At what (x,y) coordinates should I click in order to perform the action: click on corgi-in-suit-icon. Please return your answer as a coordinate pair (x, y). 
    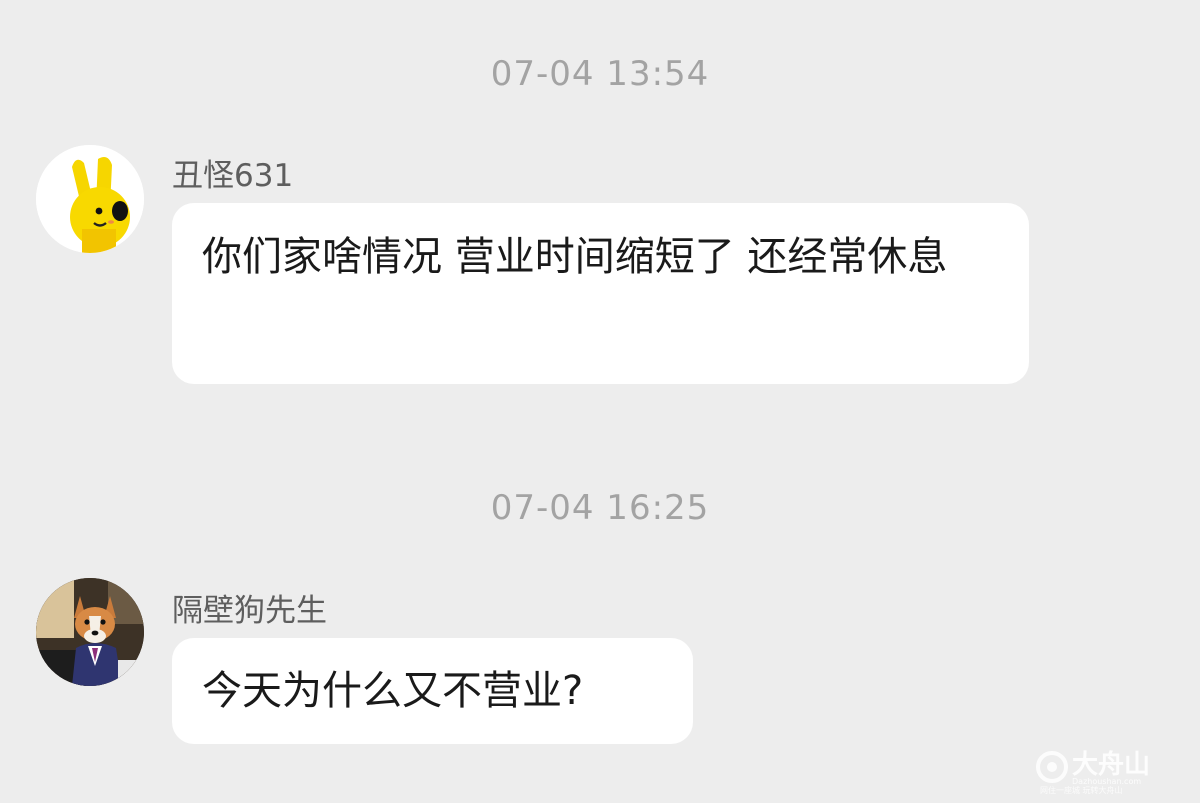
    Looking at the image, I should click on (90, 632).